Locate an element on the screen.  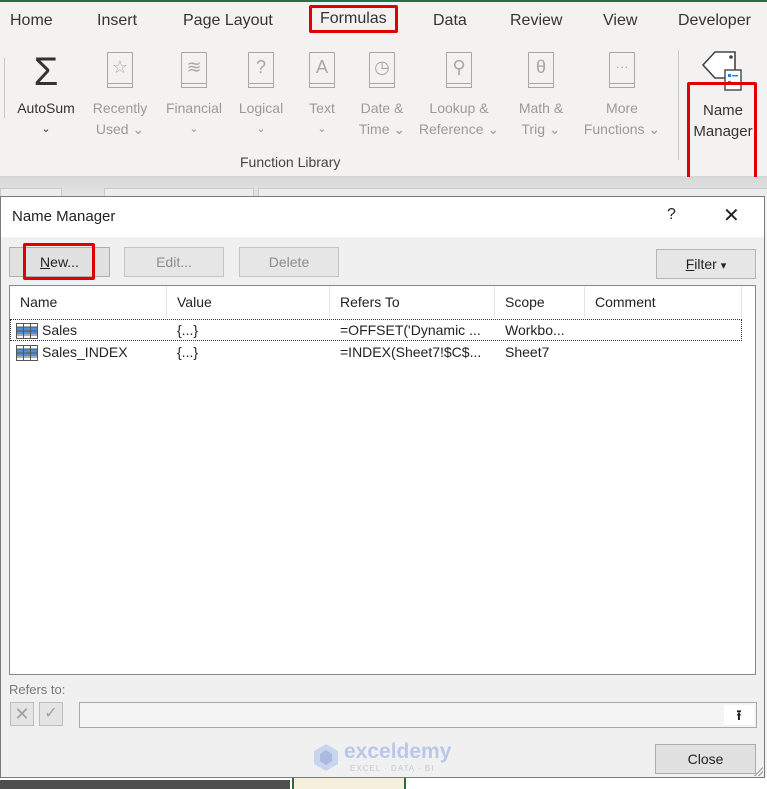
help-button: ? is located at coordinates (671, 215).